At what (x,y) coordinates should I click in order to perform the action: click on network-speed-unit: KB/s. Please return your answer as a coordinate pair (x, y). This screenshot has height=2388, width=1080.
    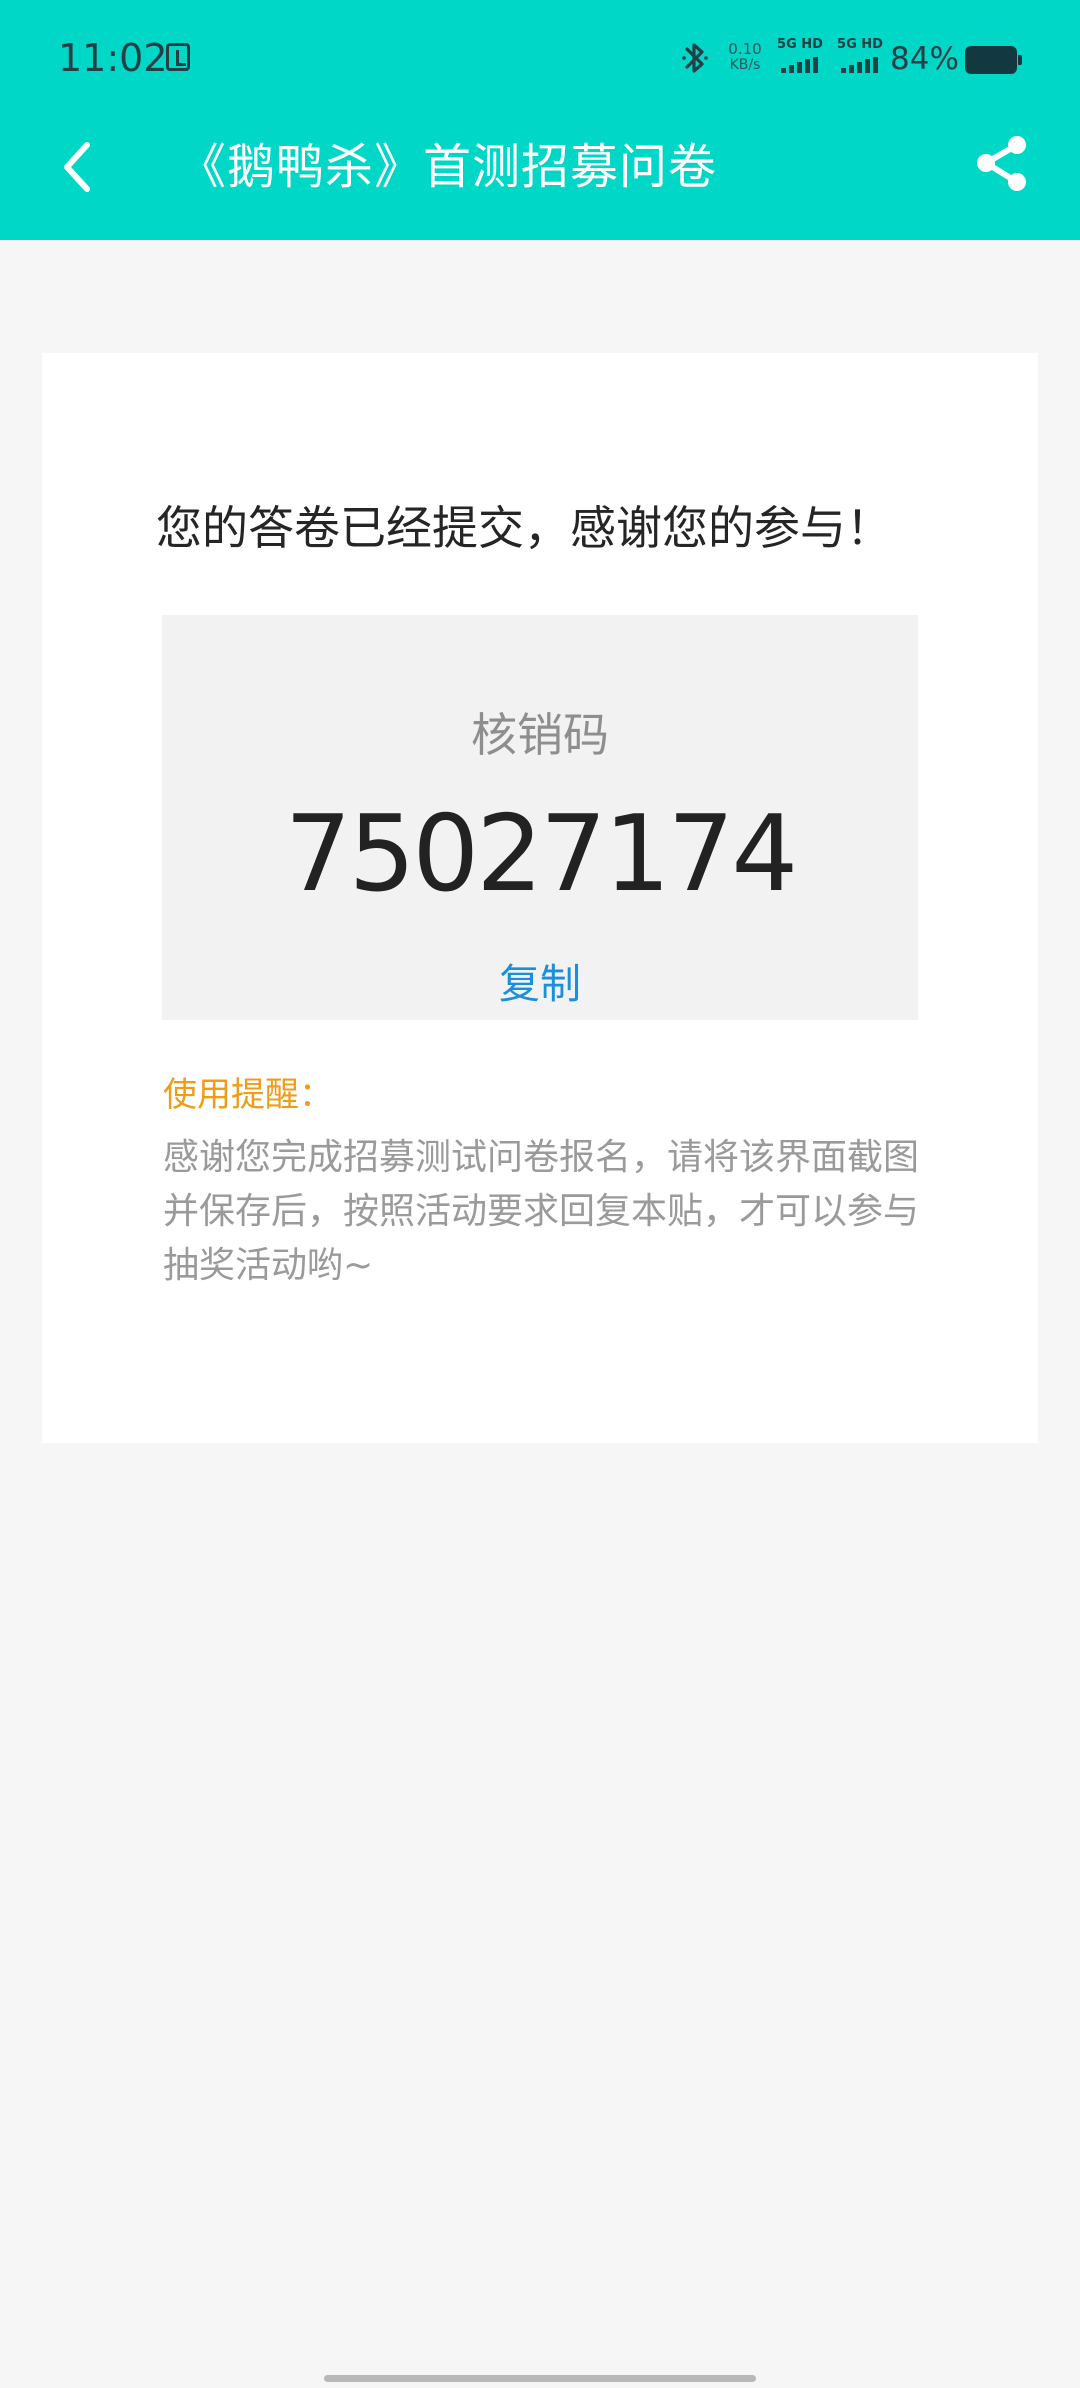
    Looking at the image, I should click on (745, 65).